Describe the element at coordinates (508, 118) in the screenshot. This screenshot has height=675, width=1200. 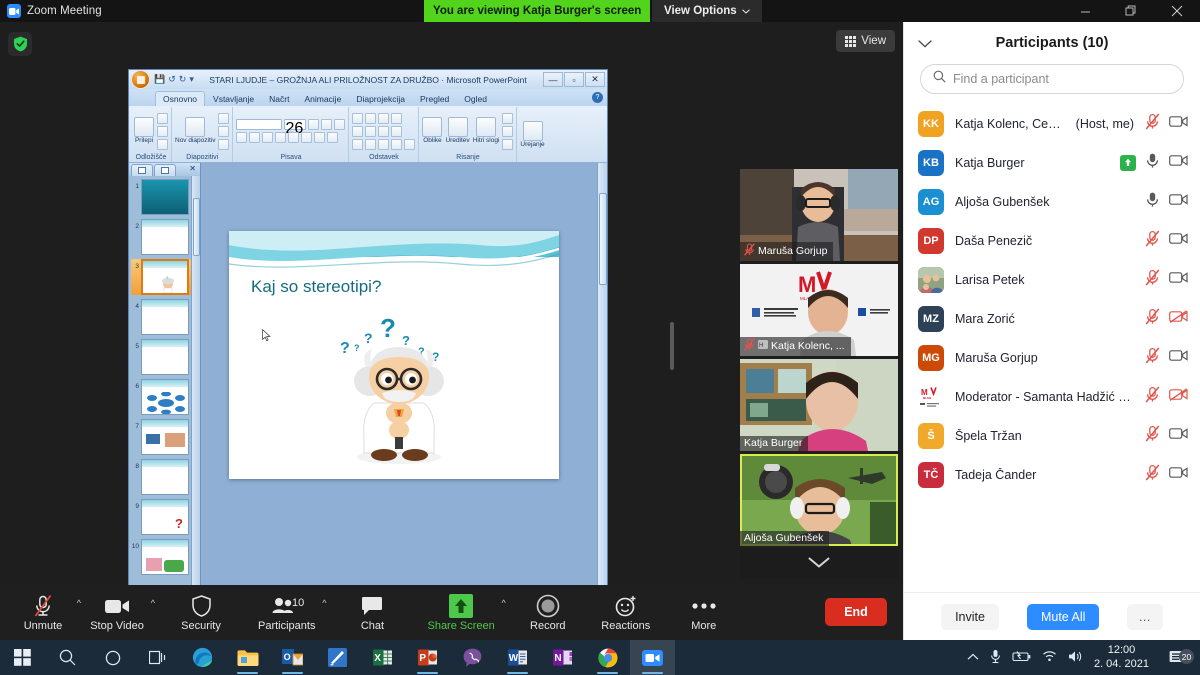
I see `shape-fill-icon` at that location.